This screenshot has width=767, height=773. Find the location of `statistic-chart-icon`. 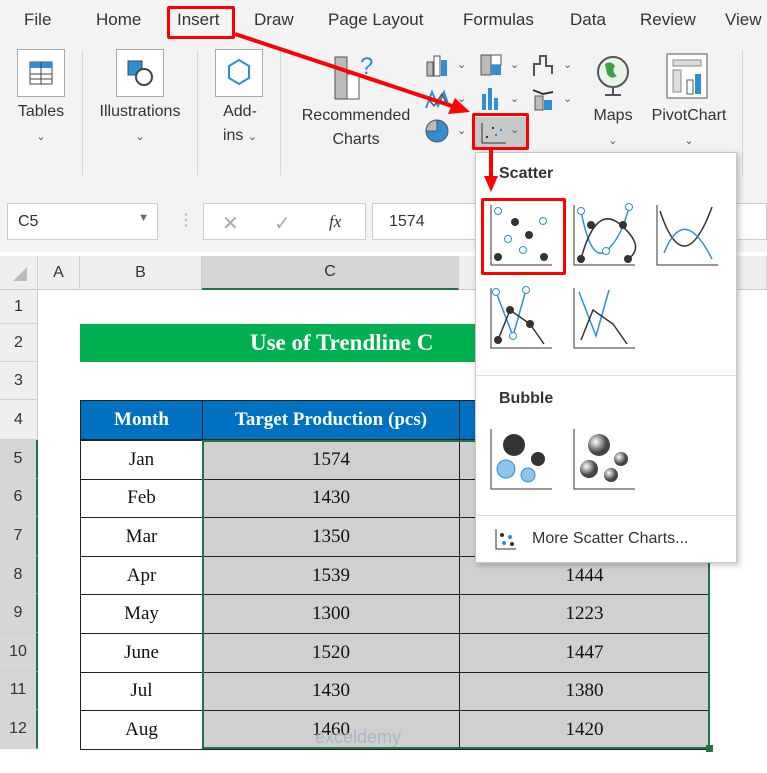

statistic-chart-icon is located at coordinates (491, 99).